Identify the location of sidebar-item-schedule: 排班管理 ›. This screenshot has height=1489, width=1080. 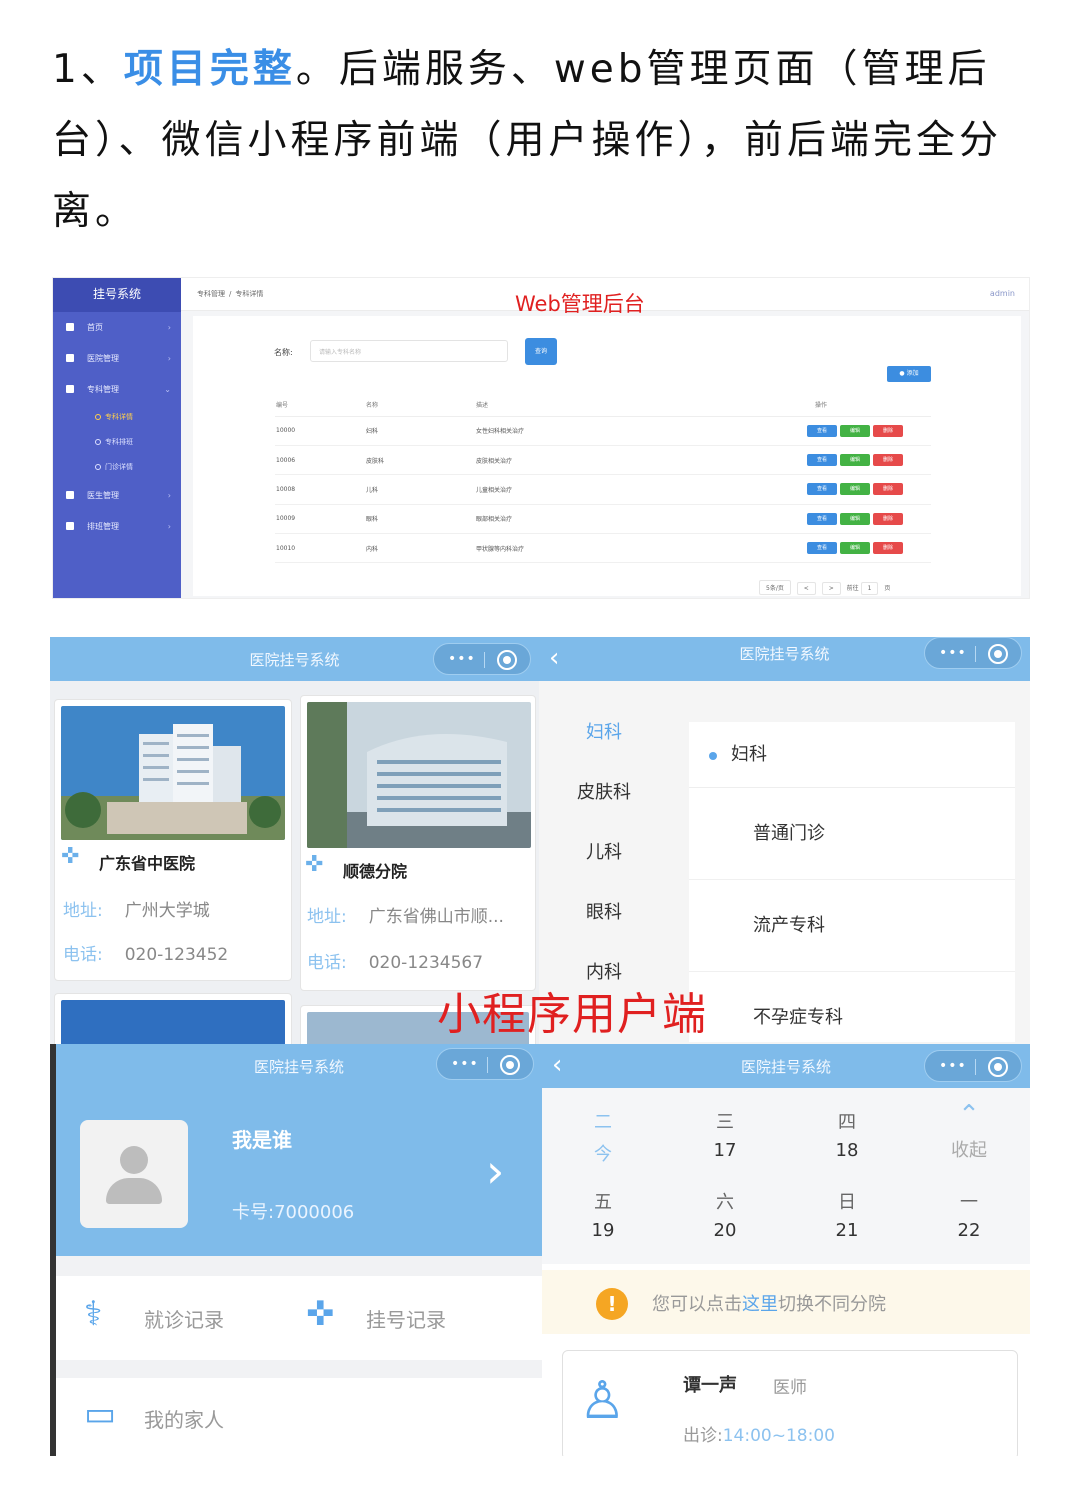
(117, 526).